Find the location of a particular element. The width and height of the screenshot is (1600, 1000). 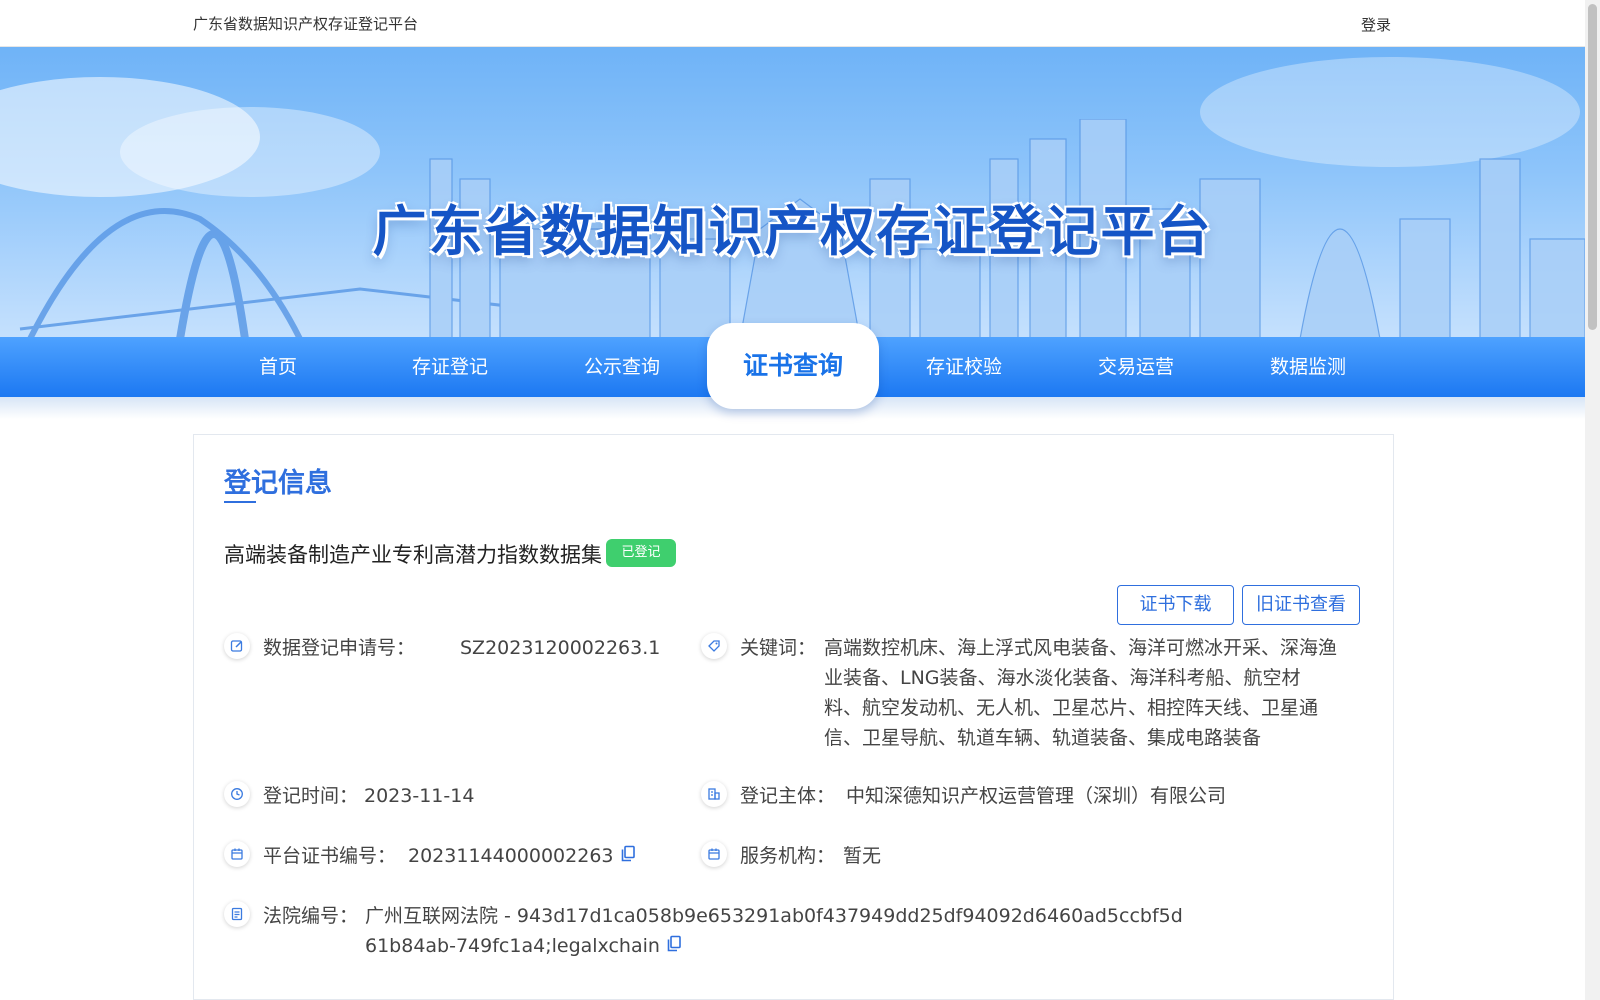

nav-item-home: 首页 is located at coordinates (278, 367).